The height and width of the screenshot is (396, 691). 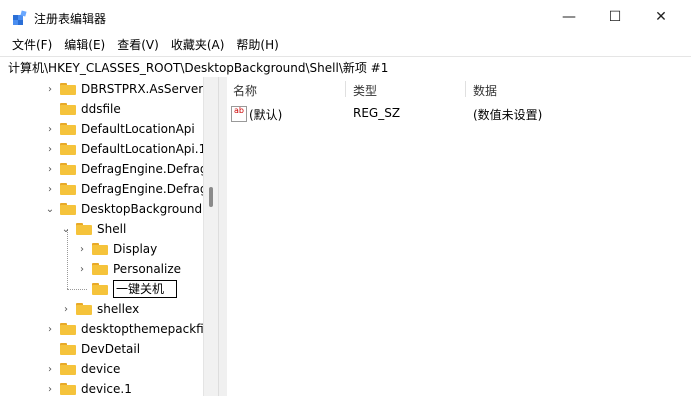 I want to click on tree-node-label: DBRSTPRX.AsServer.1, so click(x=147, y=89).